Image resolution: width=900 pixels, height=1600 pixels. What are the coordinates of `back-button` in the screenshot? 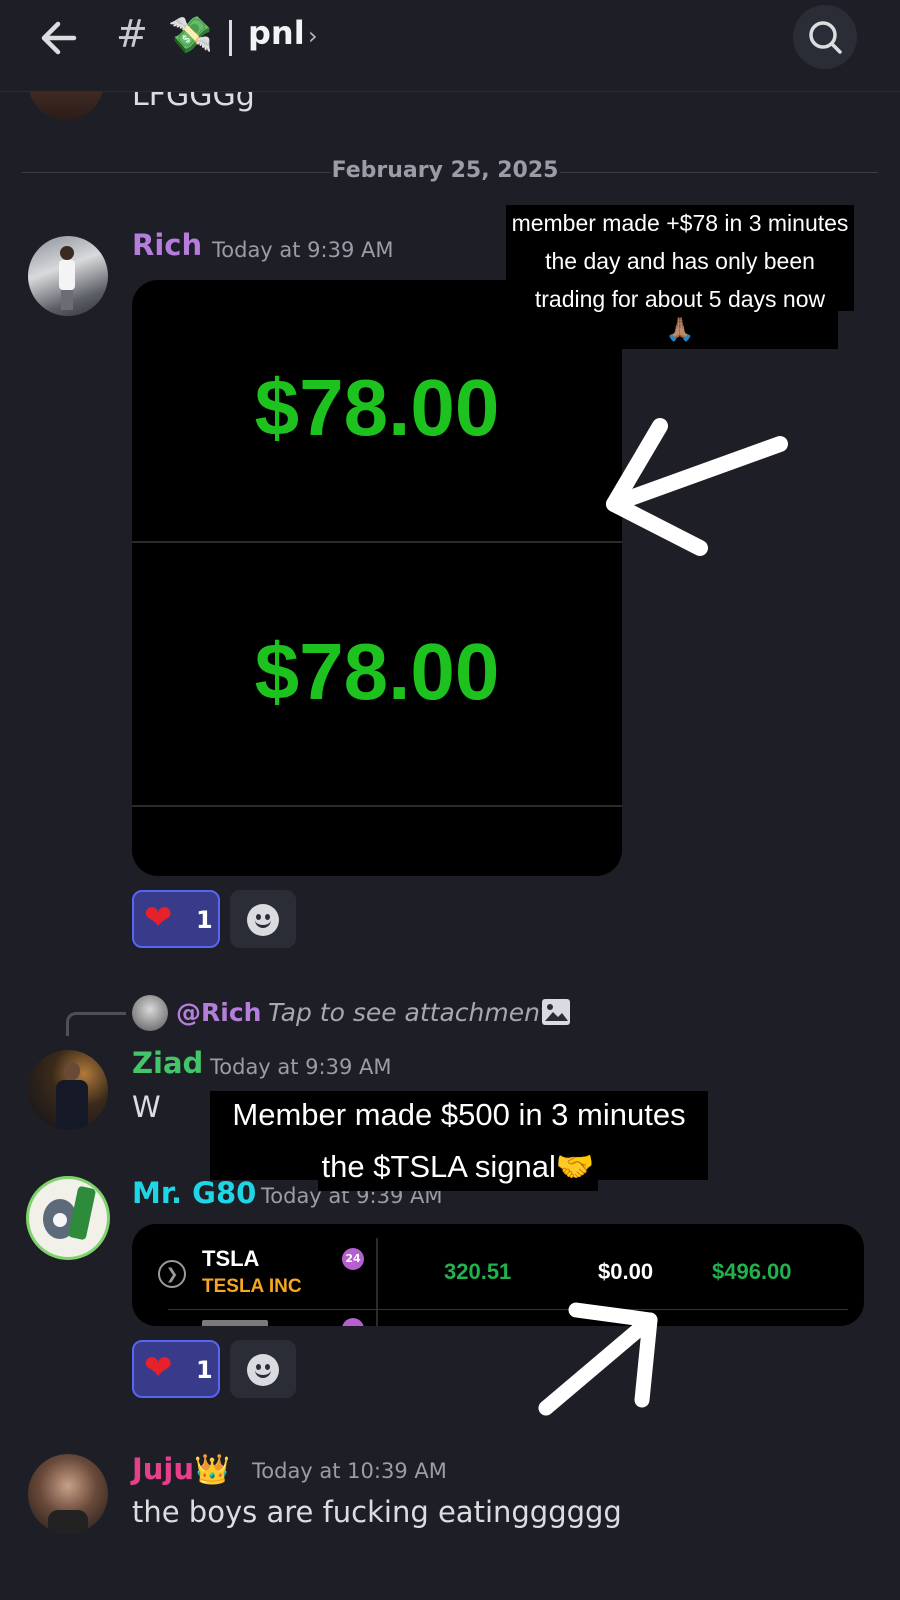 It's located at (60, 38).